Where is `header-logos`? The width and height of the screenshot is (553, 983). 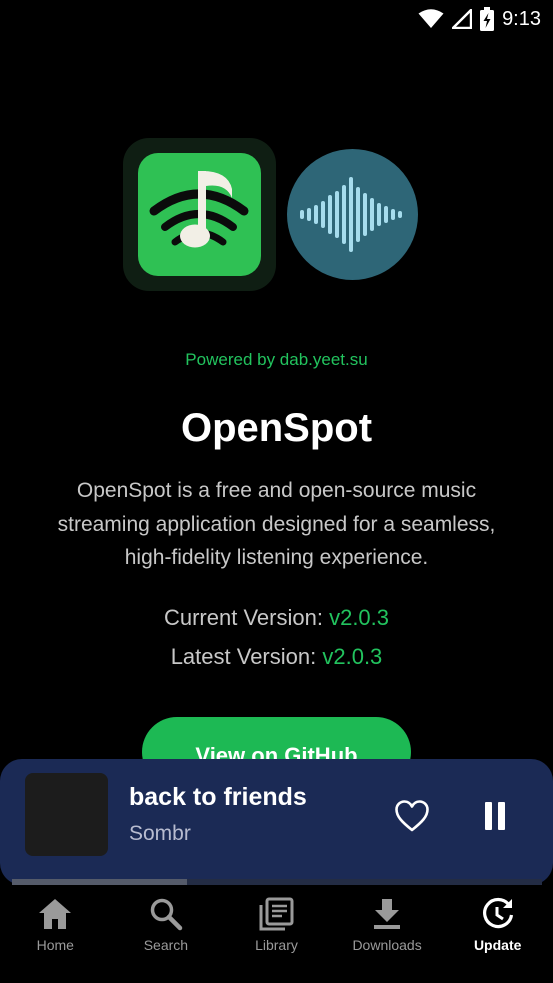
header-logos is located at coordinates (273, 215).